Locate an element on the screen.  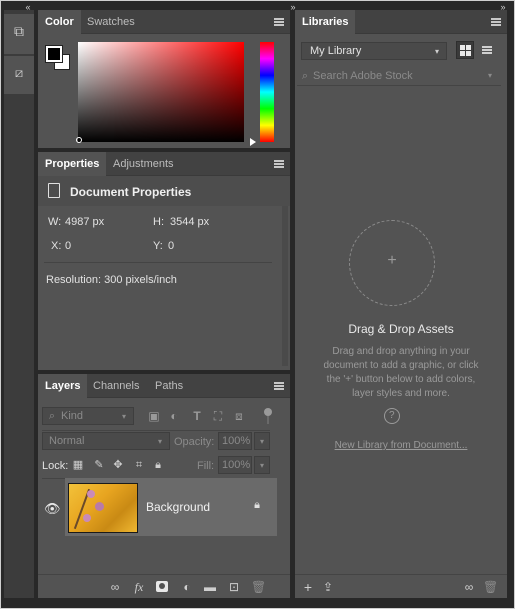
height-value: 3544 px is located at coordinates (189, 222).